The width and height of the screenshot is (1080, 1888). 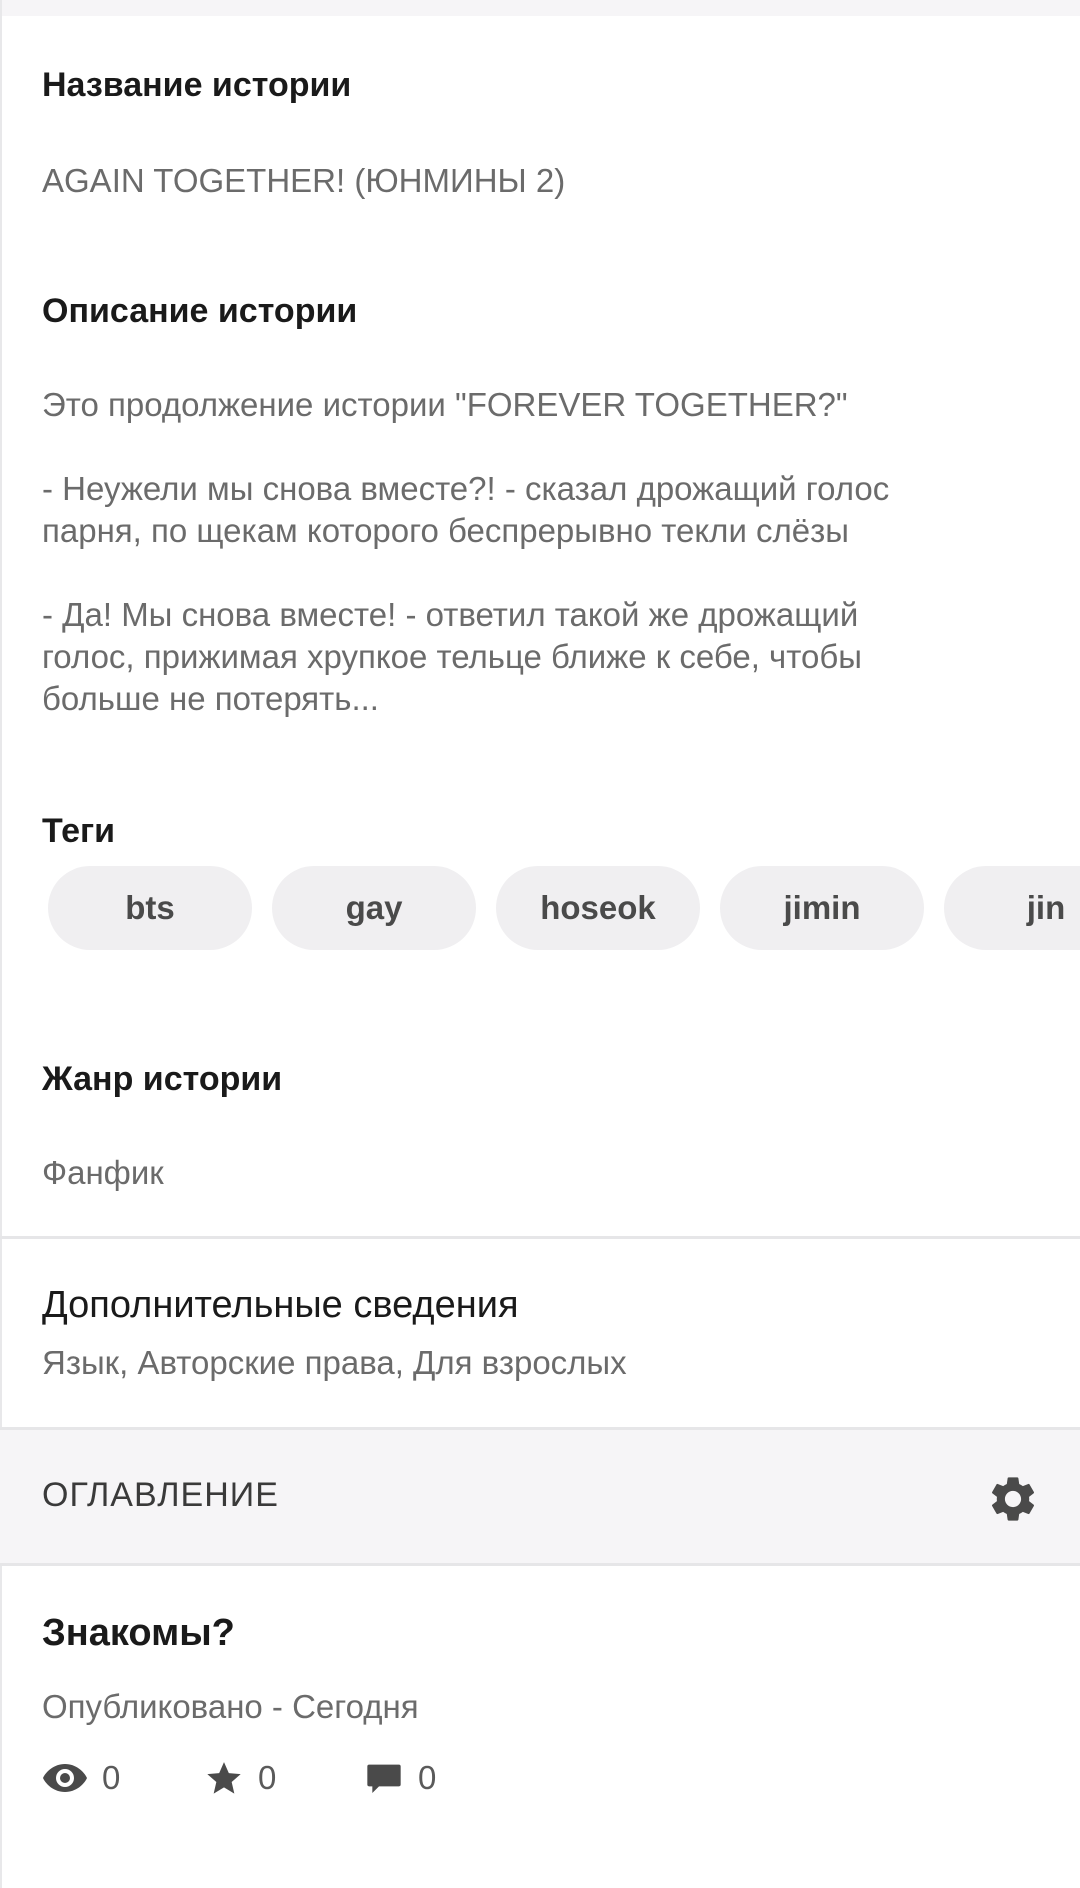 I want to click on gear-icon, so click(x=1013, y=1499).